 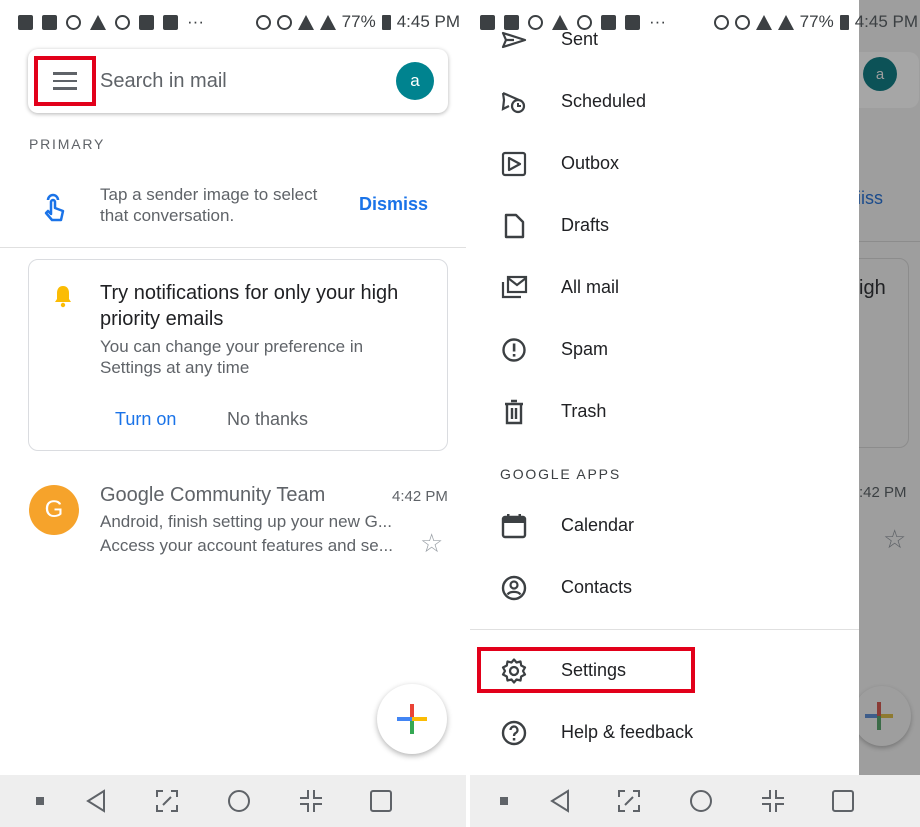 I want to click on plus-icon, so click(x=412, y=719).